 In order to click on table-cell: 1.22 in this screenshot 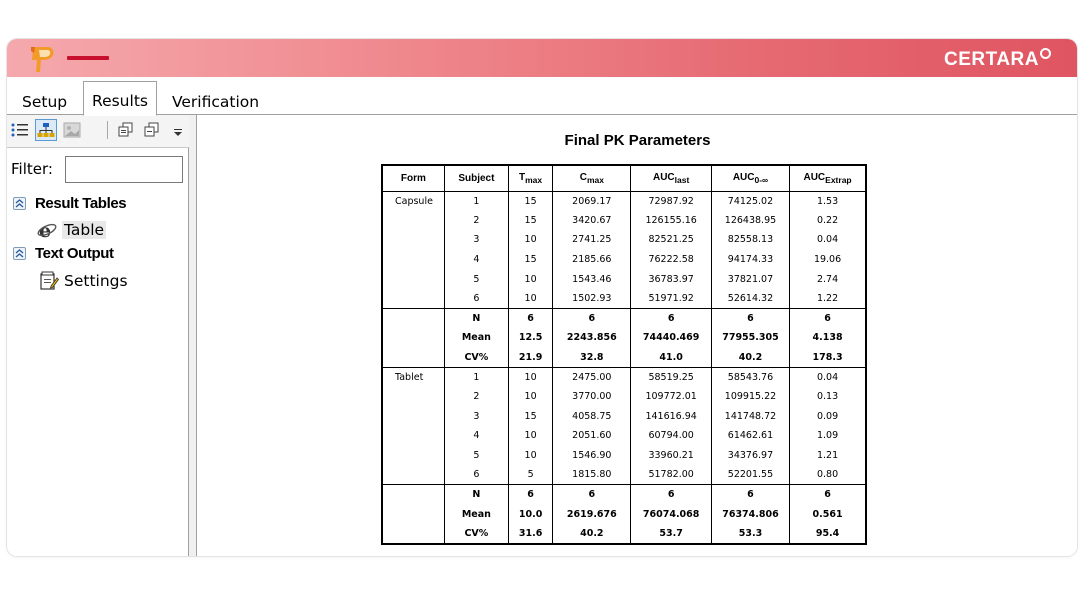, I will do `click(828, 298)`.